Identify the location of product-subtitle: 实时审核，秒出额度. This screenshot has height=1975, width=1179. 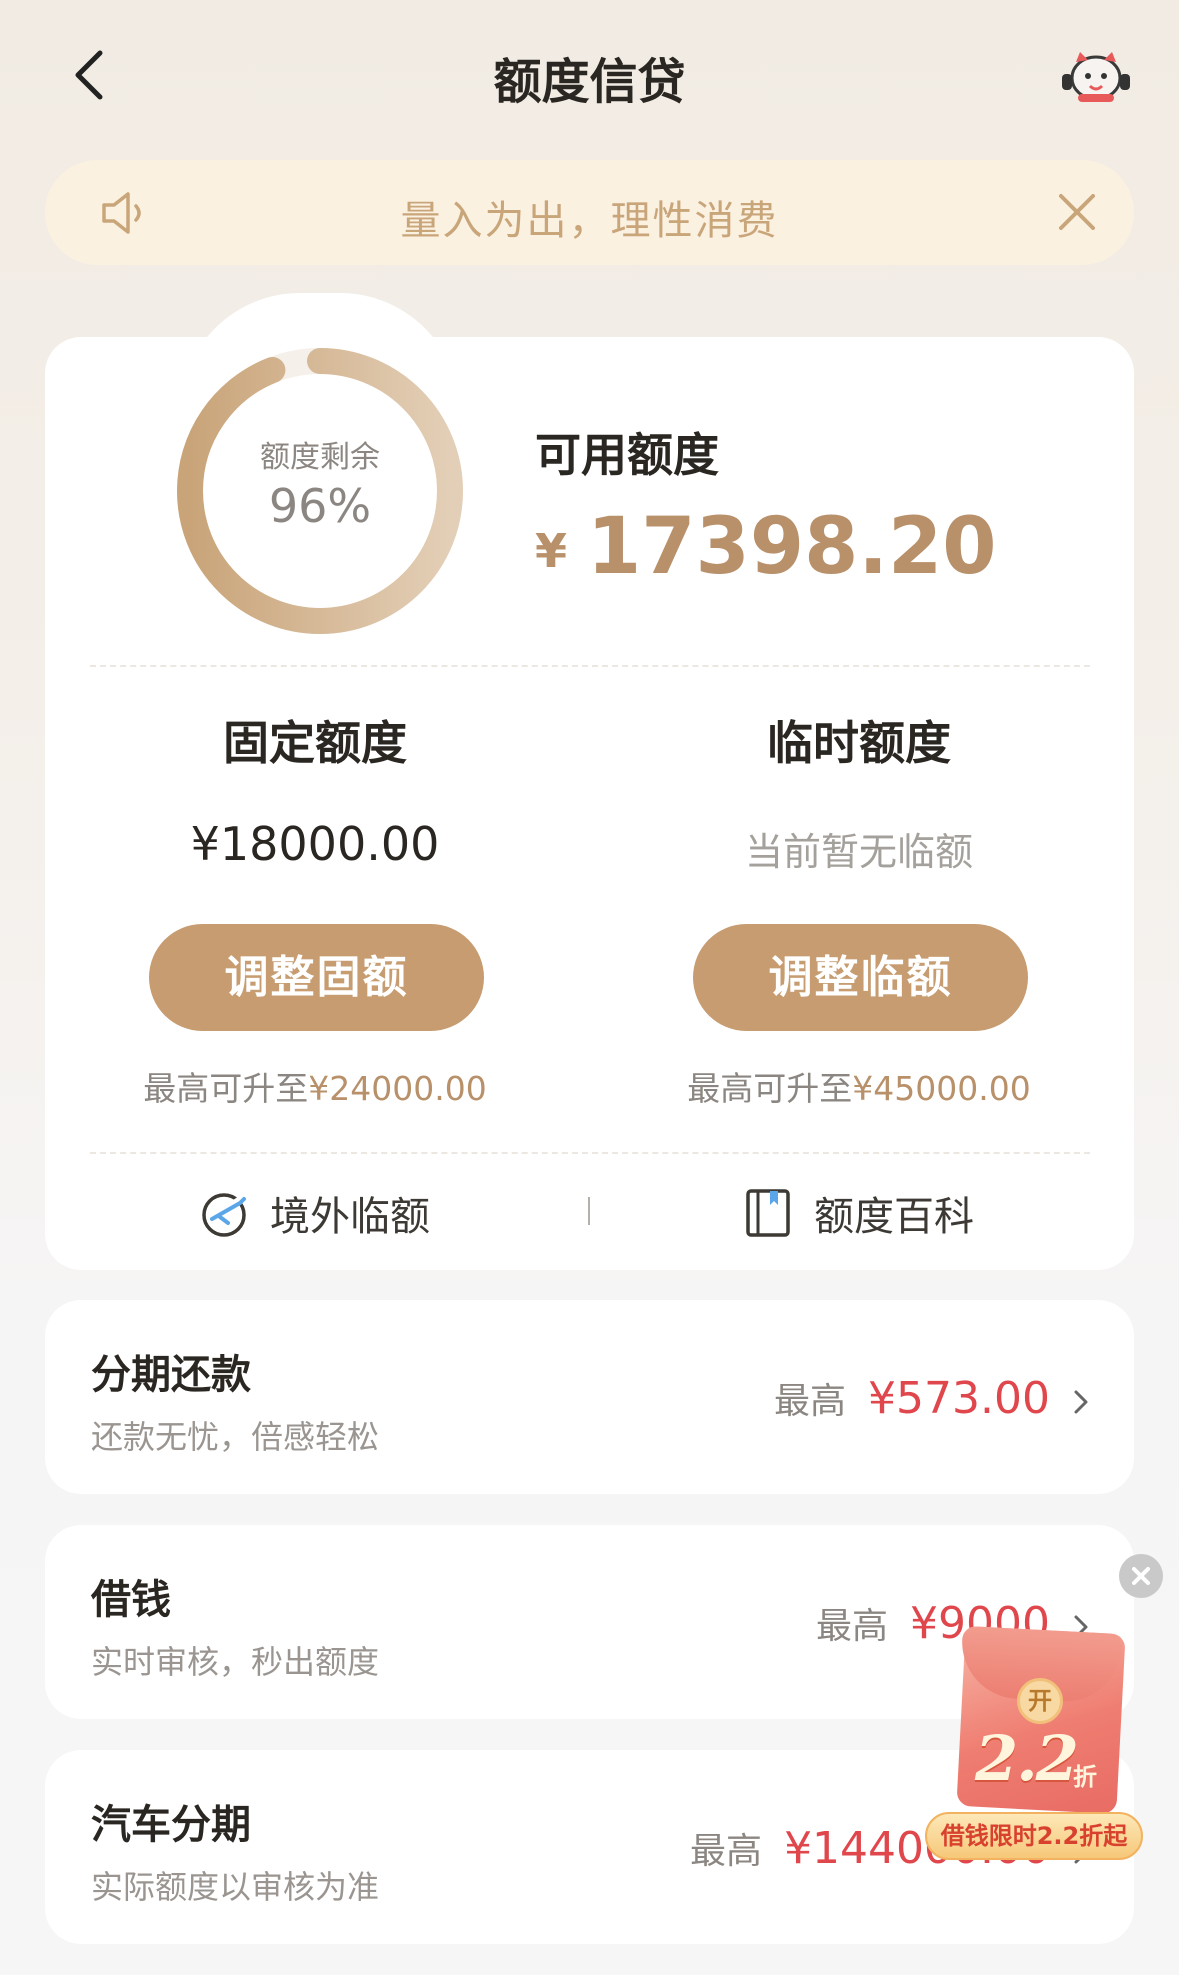
(235, 1662).